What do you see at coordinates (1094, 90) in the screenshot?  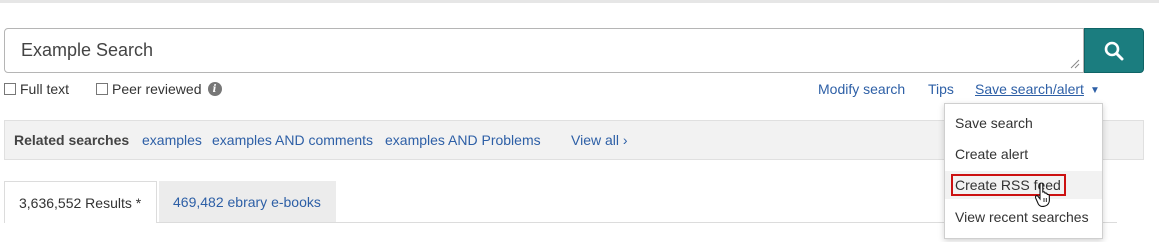 I see `chevron-down-icon: ▼` at bounding box center [1094, 90].